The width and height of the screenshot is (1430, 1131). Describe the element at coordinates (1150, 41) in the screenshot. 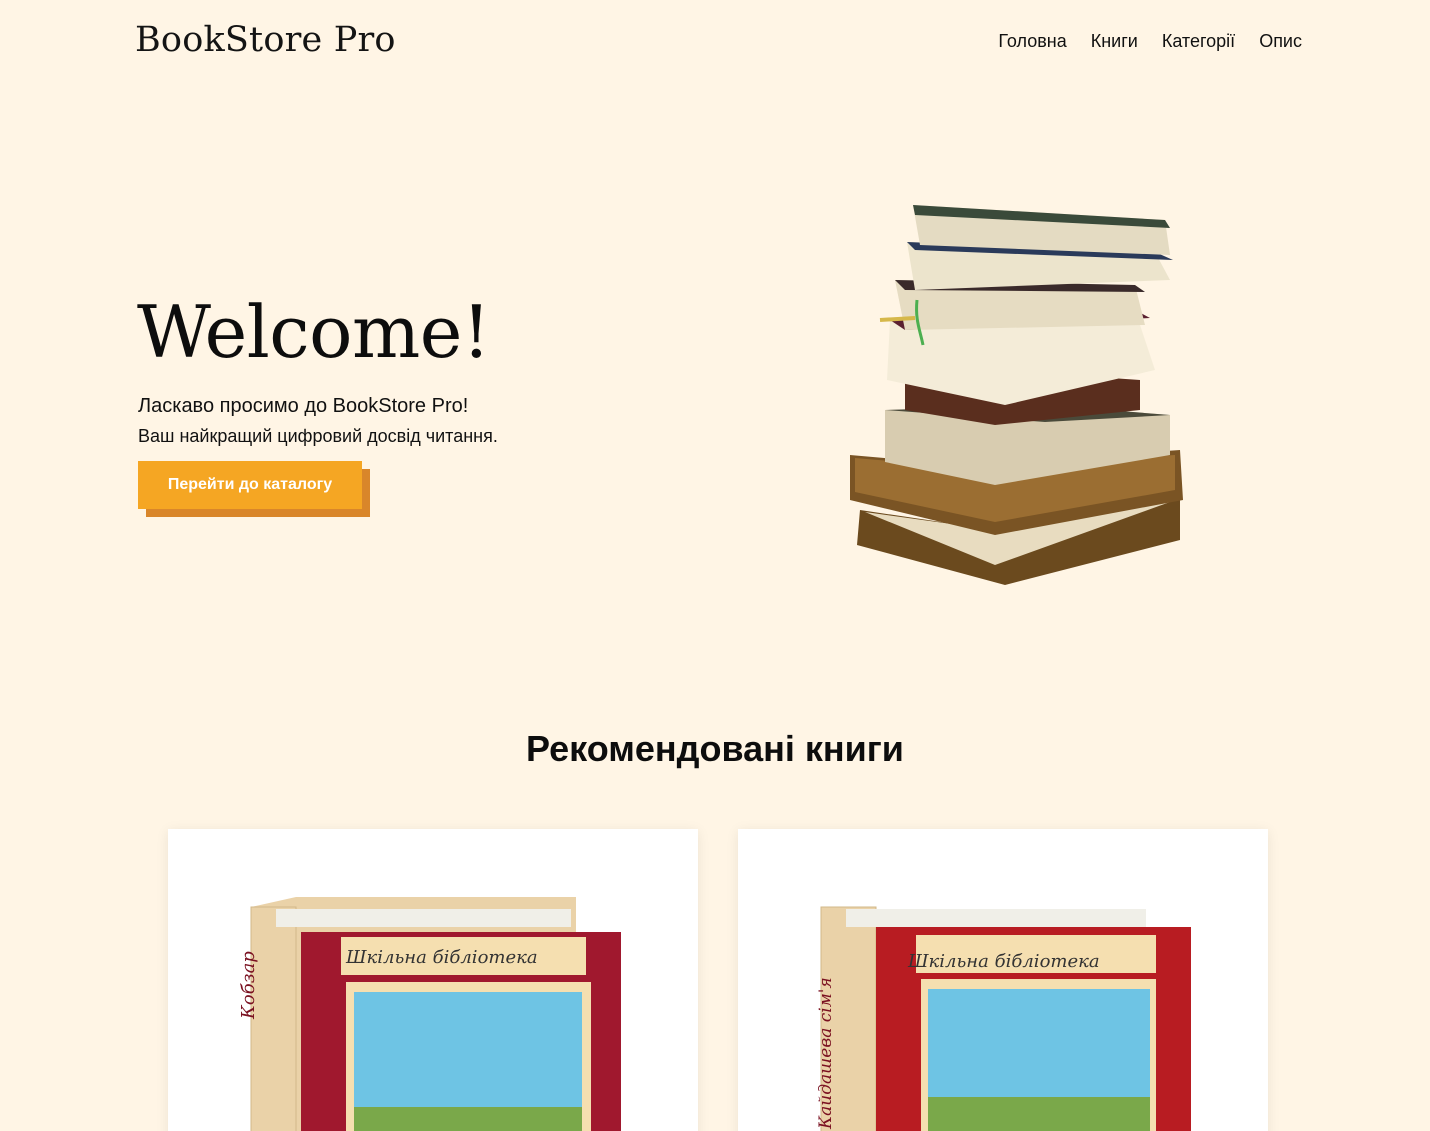

I see `main-nav: Головна Книги Категорії Опис` at that location.